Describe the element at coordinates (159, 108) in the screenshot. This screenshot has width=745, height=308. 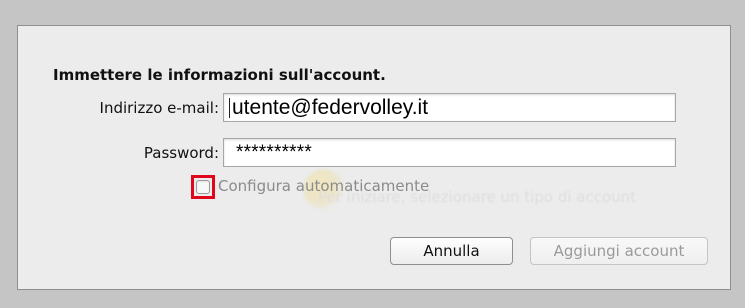
I see `email-label: Indirizzo e-mail:` at that location.